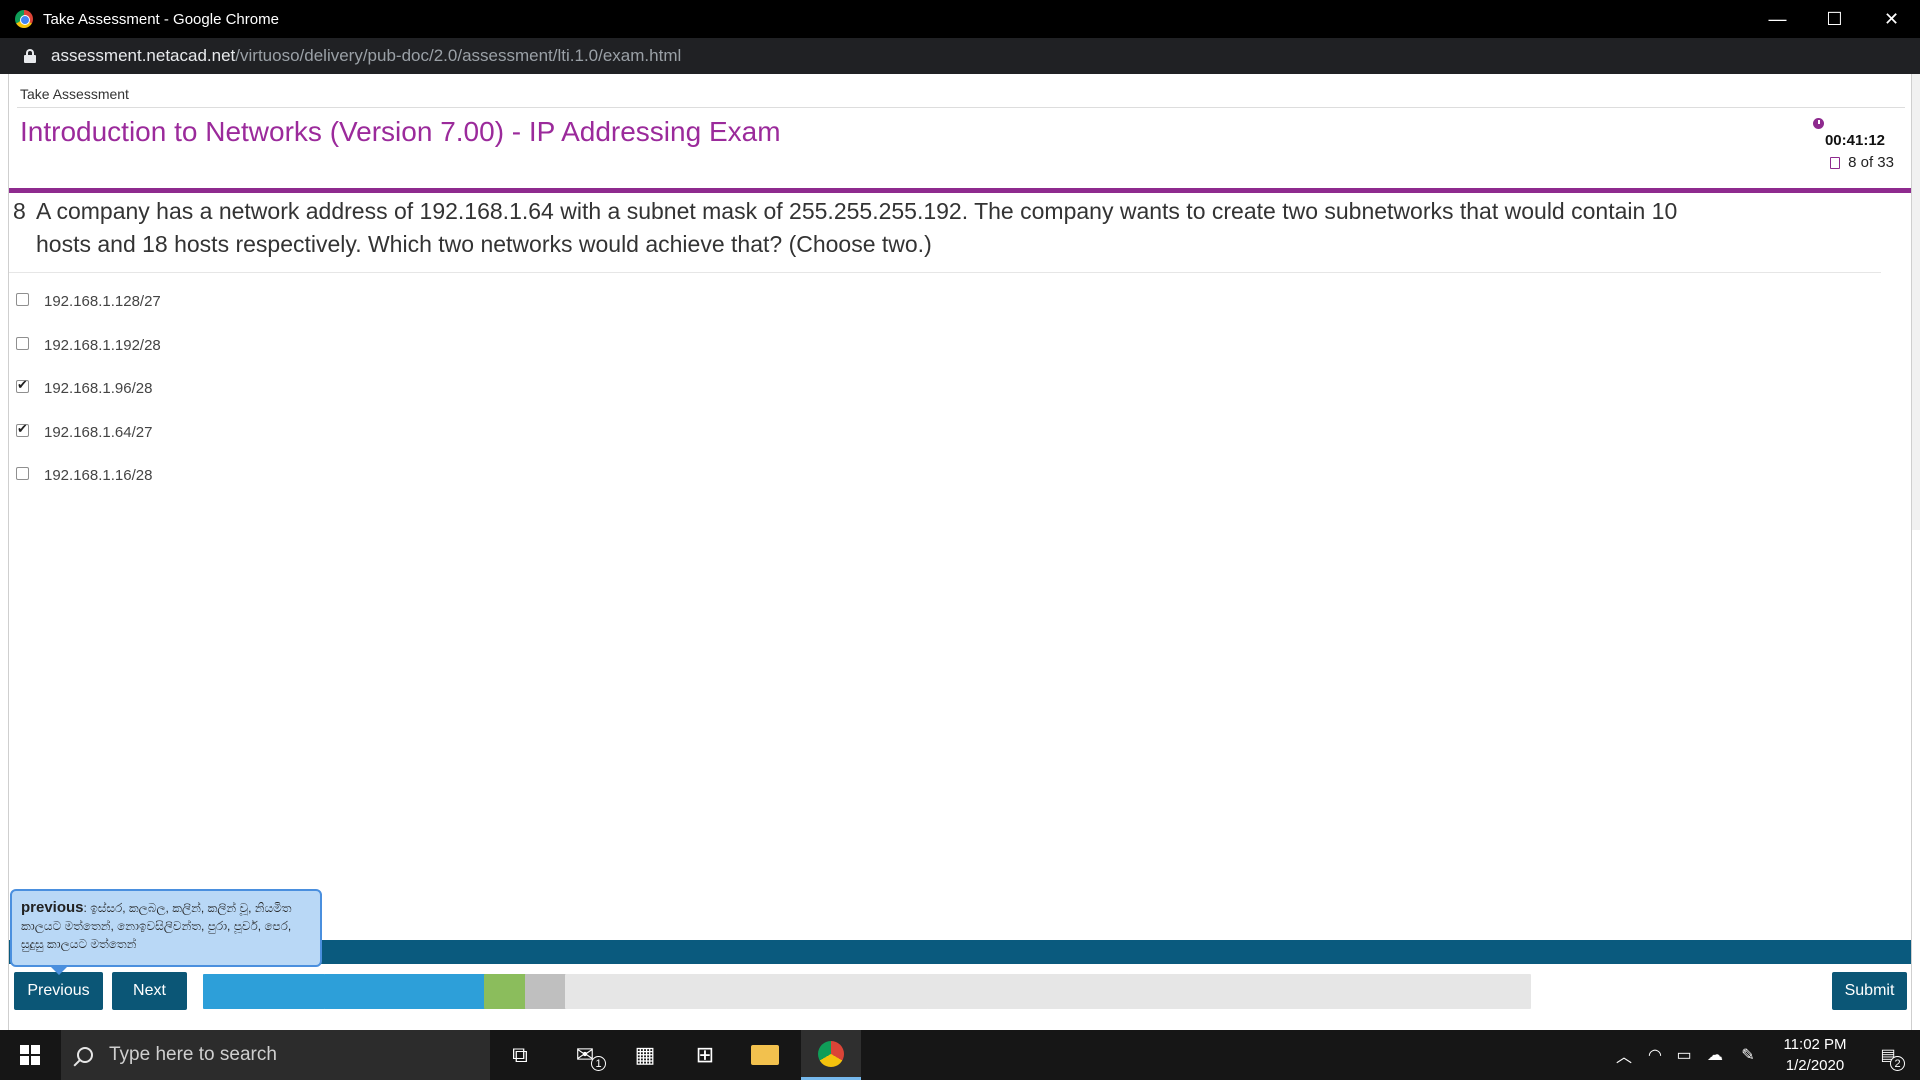  Describe the element at coordinates (88, 312) in the screenshot. I see `answer-option: 192.168.1.128/27` at that location.